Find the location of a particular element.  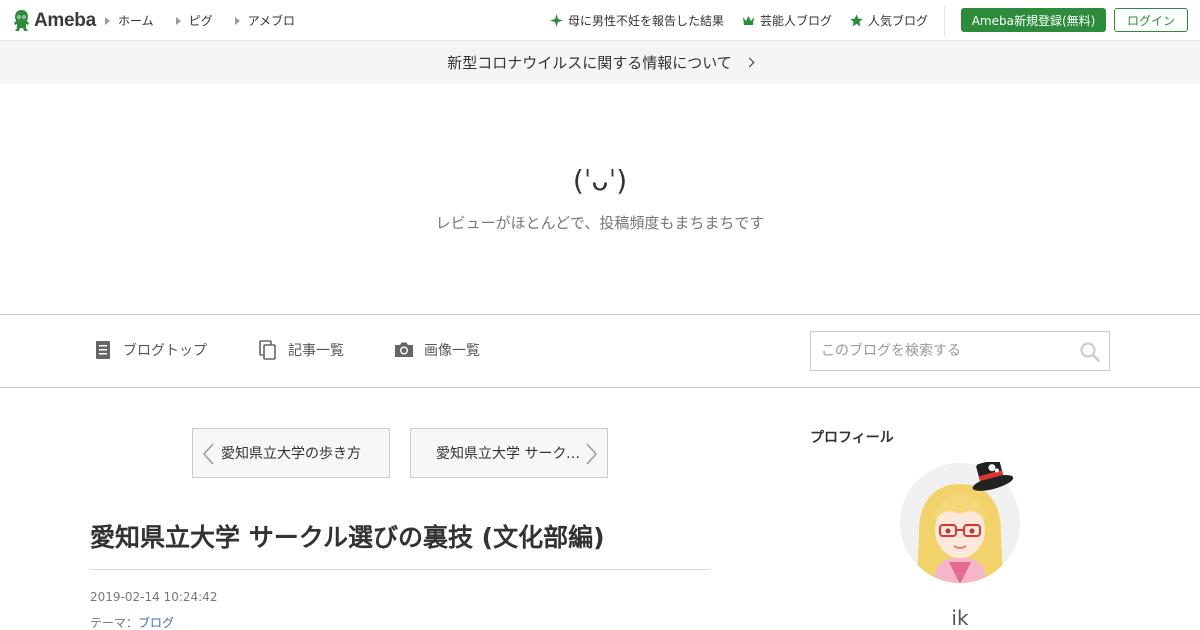

blog-description: レビューがほとんどで、投稿頻度もまちまちです is located at coordinates (600, 223).